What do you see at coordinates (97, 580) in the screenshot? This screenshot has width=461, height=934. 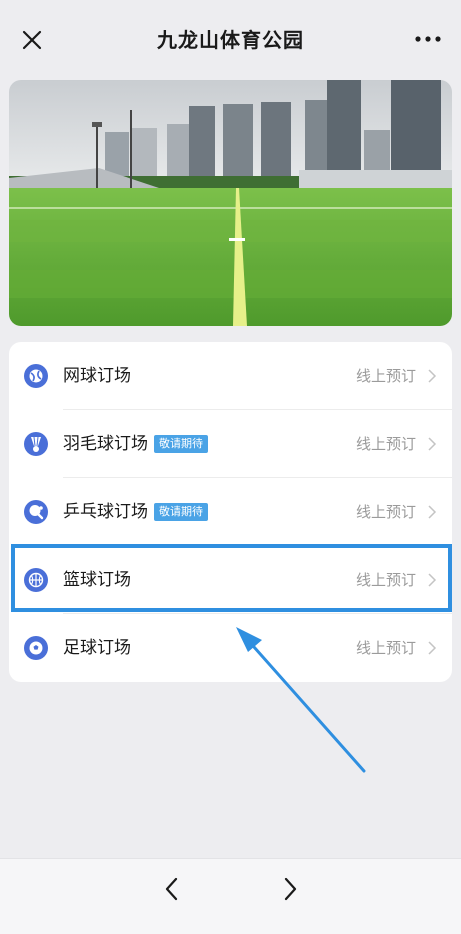 I see `venue-name: 篮球订场` at bounding box center [97, 580].